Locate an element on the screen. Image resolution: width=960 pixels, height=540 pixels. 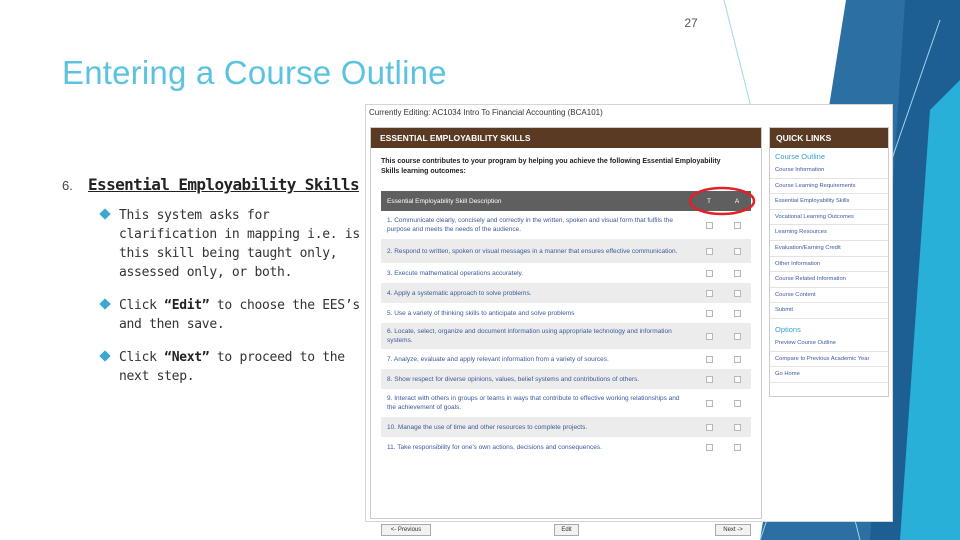
edit-button: Edit is located at coordinates (566, 530).